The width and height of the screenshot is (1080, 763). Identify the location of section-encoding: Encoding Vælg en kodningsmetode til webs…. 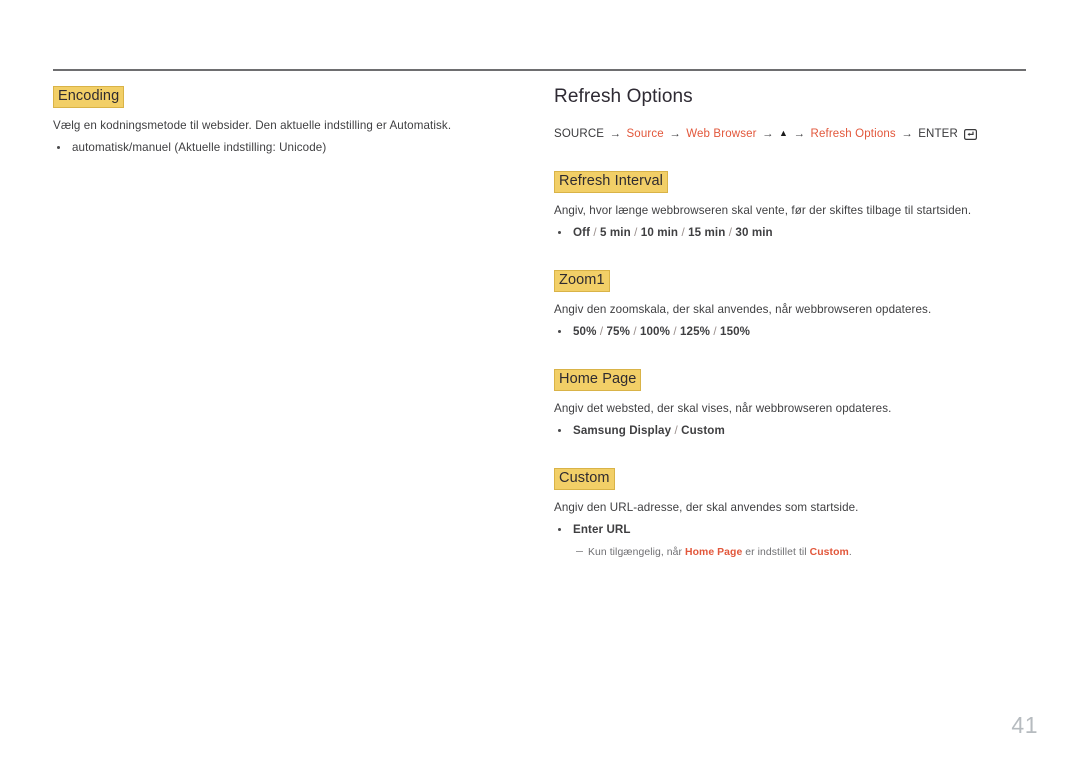
(288, 121).